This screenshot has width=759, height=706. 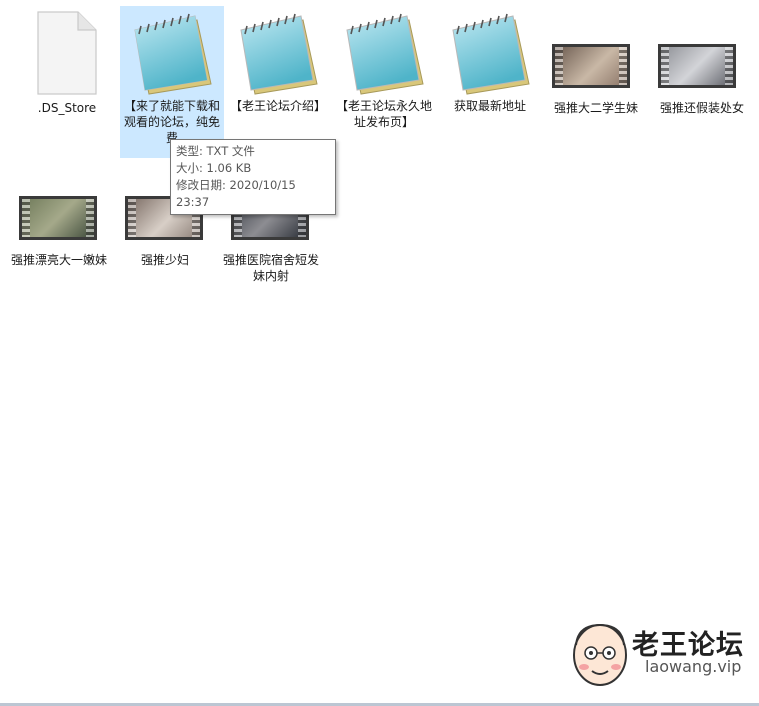 I want to click on file-latest-address: 获取最新地址, so click(x=490, y=65).